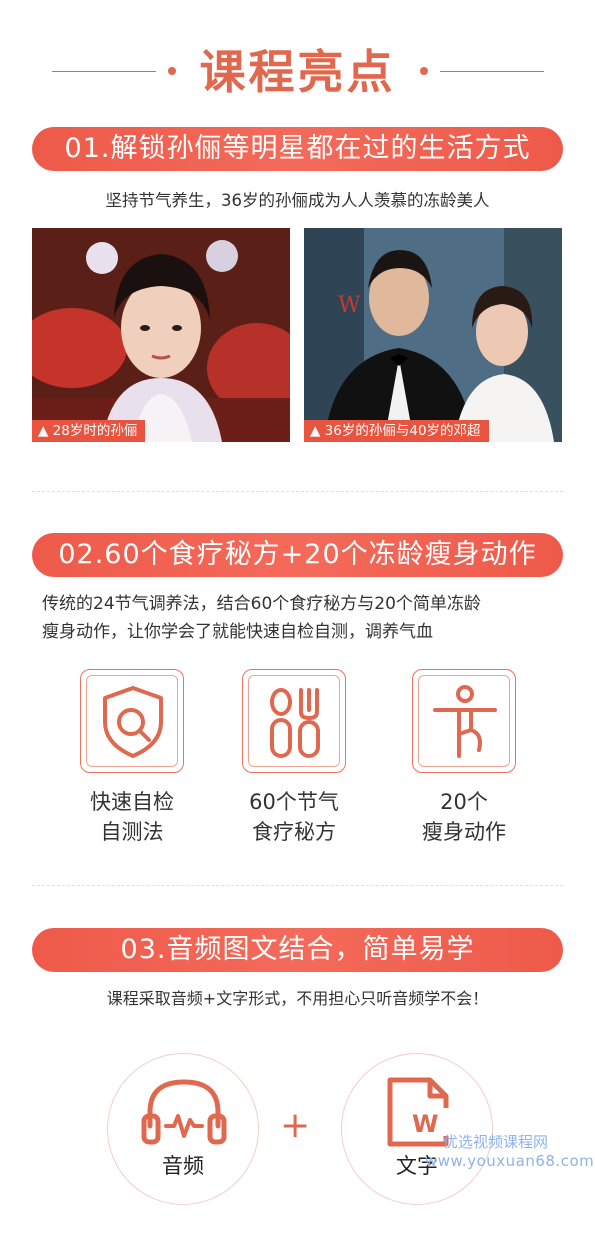 This screenshot has width=595, height=1257. I want to click on text-format-card: W, so click(417, 1129).